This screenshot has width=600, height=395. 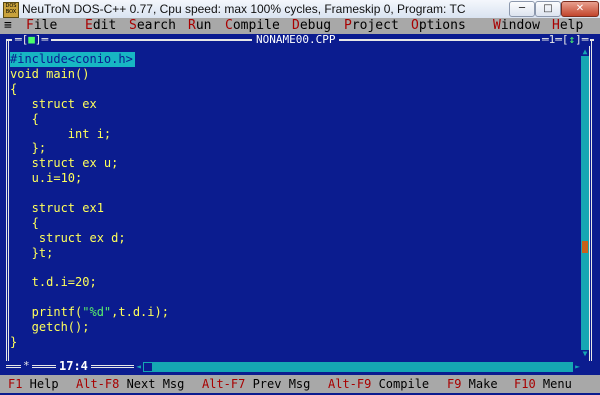 What do you see at coordinates (577, 367) in the screenshot?
I see `scroll-right-arrow-icon: ►` at bounding box center [577, 367].